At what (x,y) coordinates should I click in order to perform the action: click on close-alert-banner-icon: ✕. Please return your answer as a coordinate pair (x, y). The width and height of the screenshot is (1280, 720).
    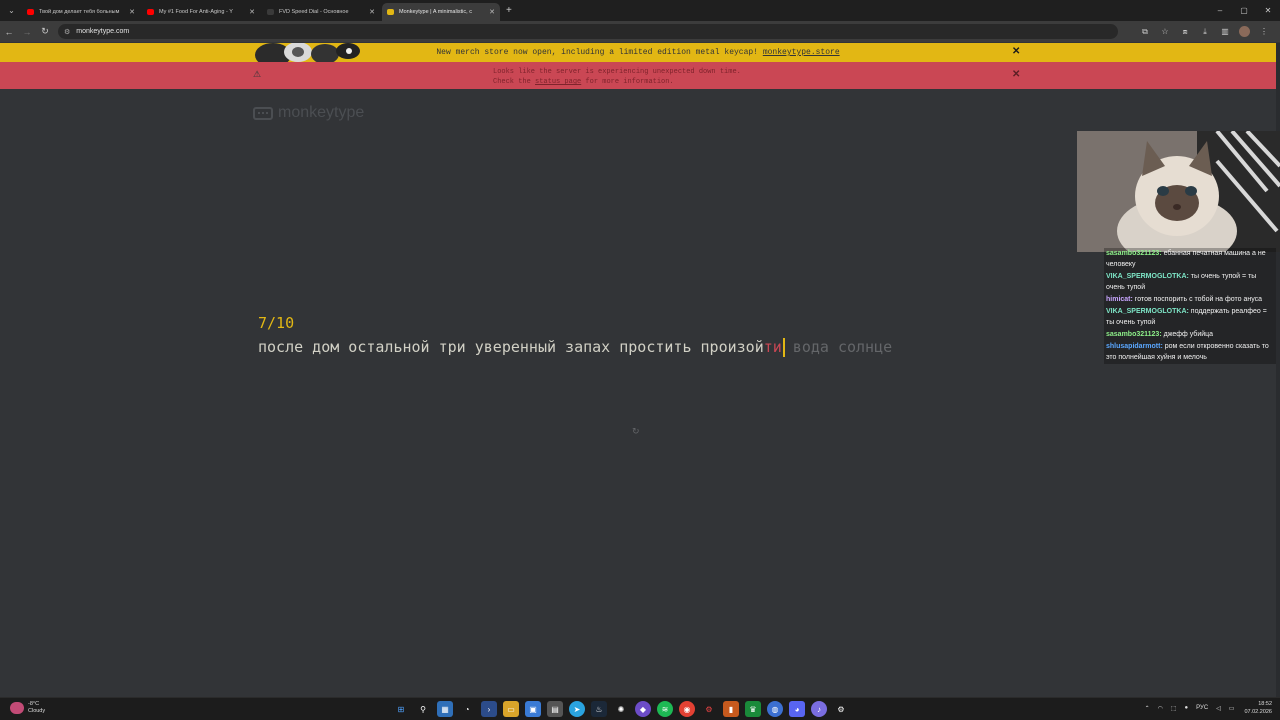
    Looking at the image, I should click on (1016, 74).